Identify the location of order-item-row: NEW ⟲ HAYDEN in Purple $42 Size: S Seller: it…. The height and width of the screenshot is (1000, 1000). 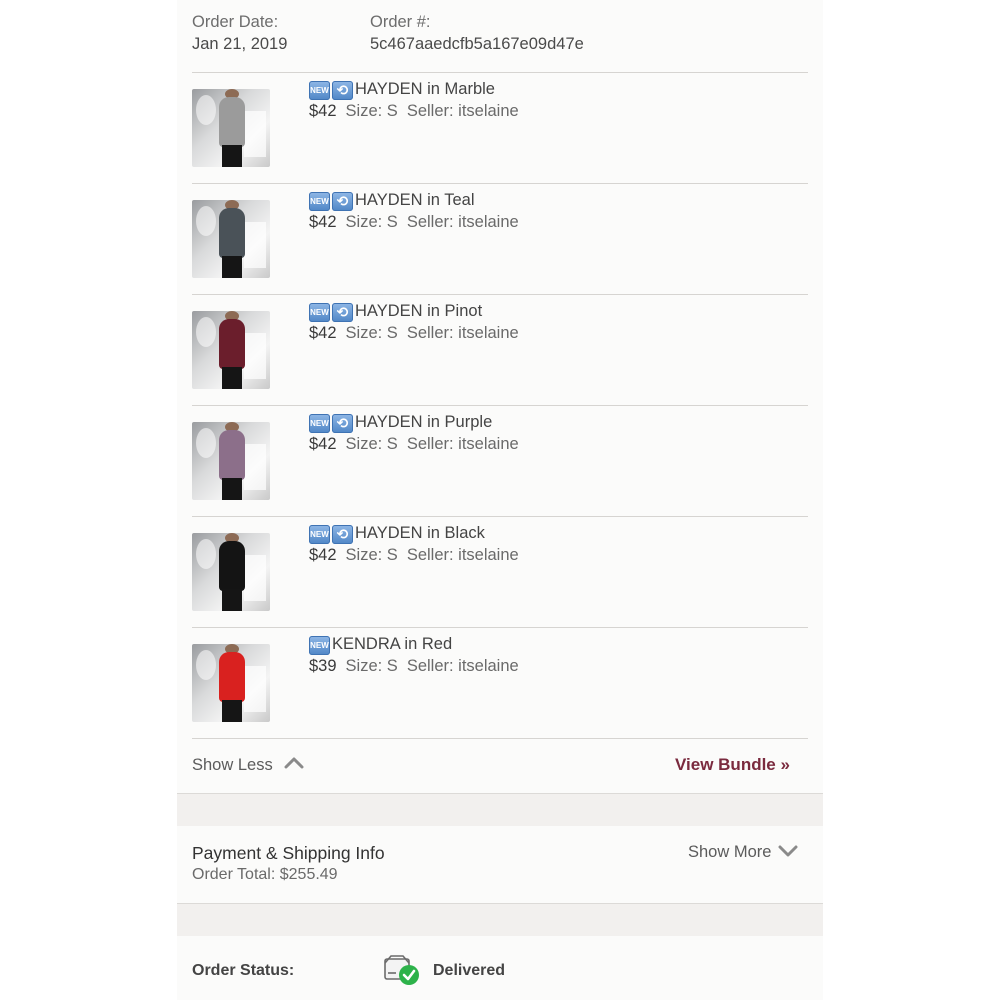
(500, 460).